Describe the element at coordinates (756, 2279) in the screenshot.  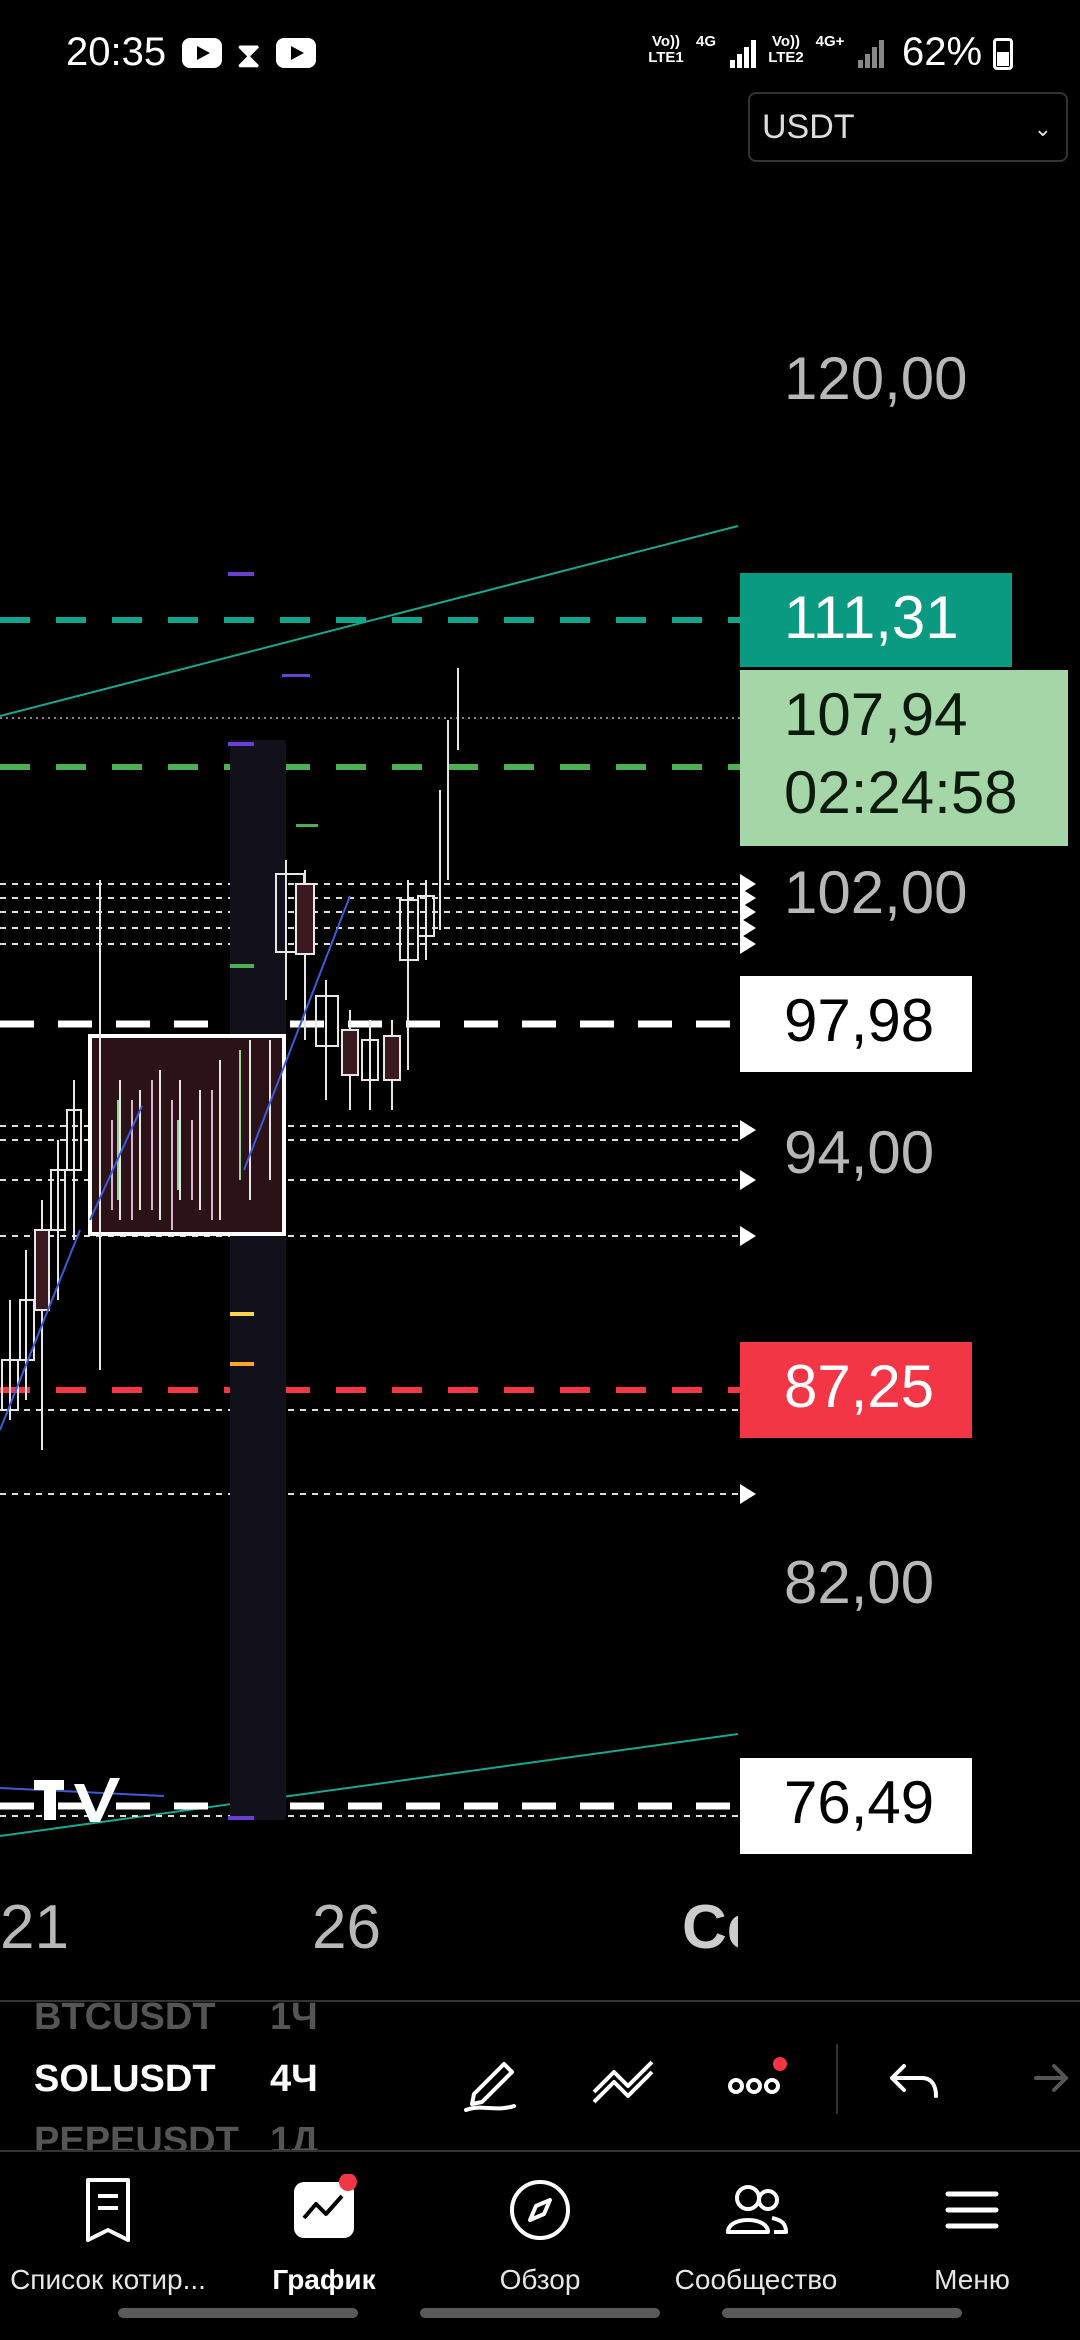
I see `nav-community-label: Сообщество` at that location.